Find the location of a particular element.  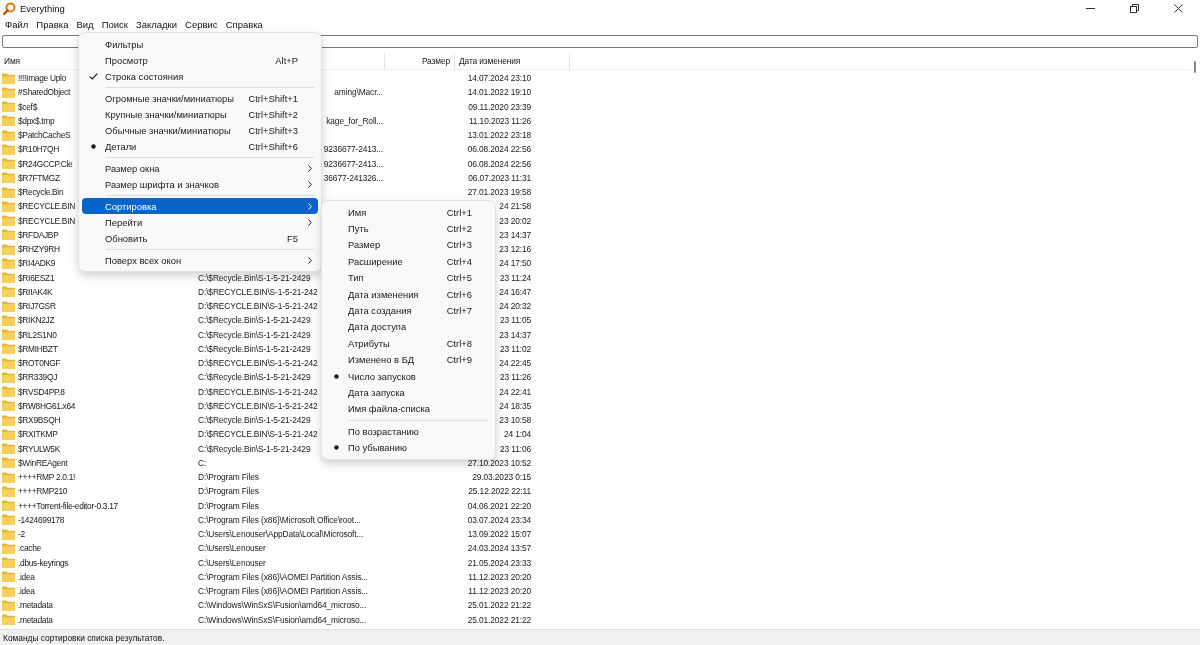

menu-item: Огромные значки/миниатюры Ctrl+Shift+1 is located at coordinates (200, 98).